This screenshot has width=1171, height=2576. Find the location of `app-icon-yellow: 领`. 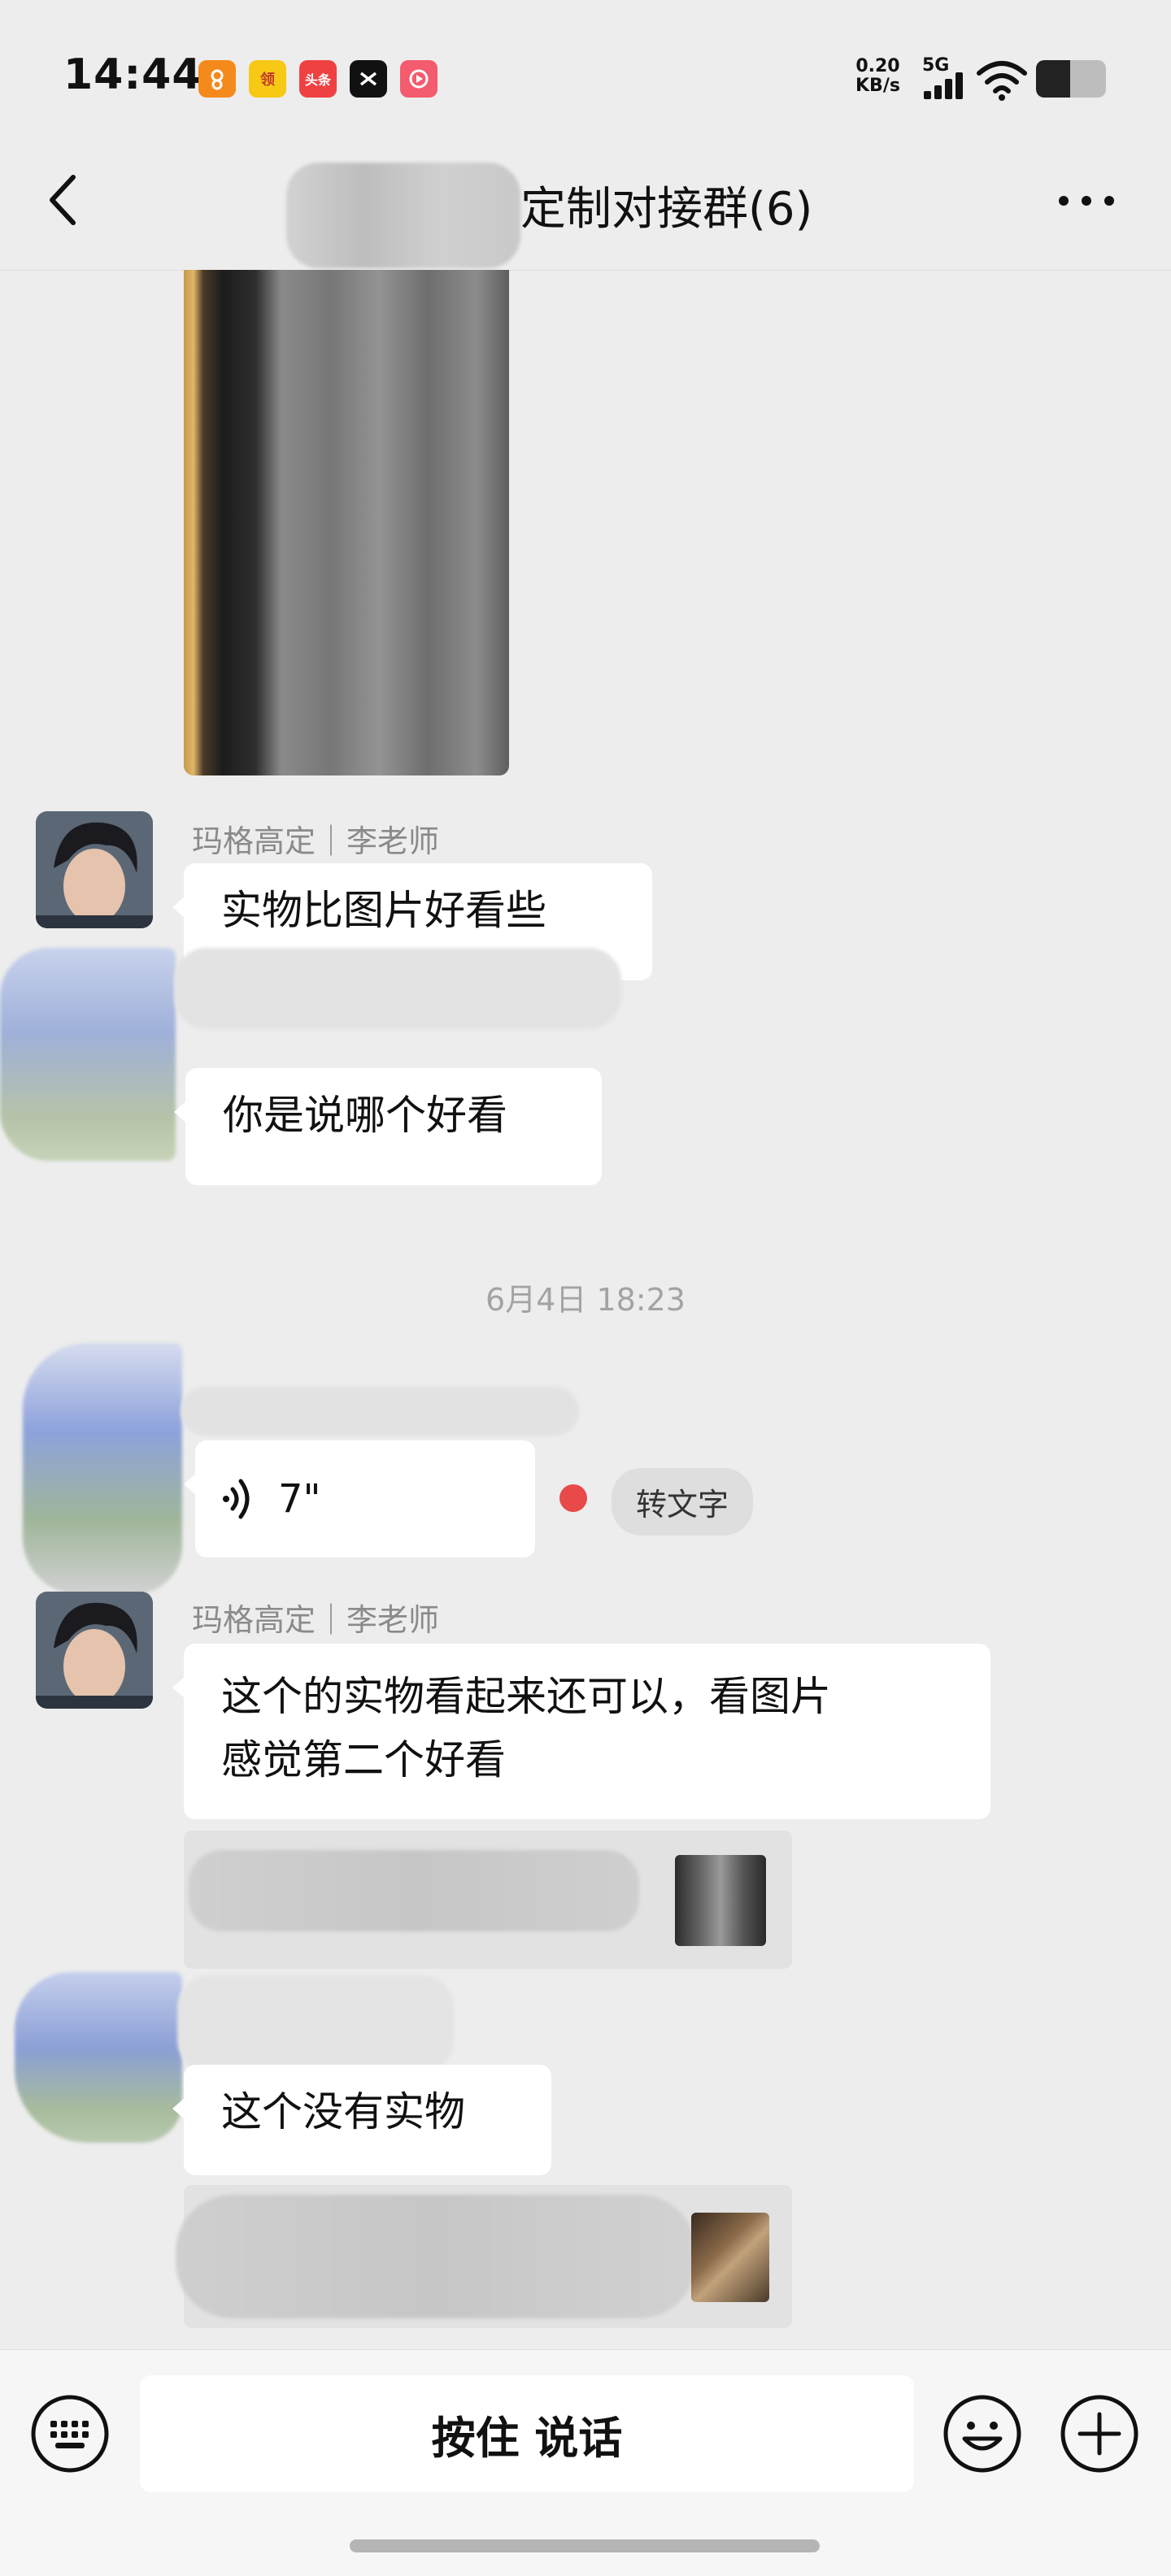

app-icon-yellow: 领 is located at coordinates (267, 79).